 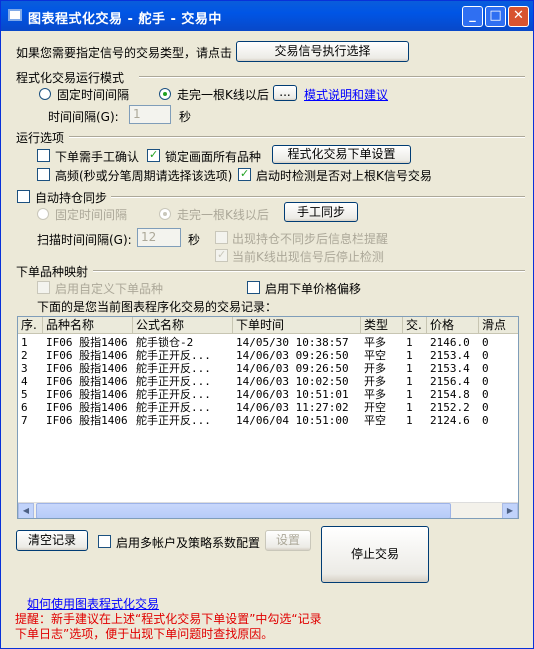 I want to click on mode-after-bar-label: 走完一根K线以后, so click(x=223, y=95).